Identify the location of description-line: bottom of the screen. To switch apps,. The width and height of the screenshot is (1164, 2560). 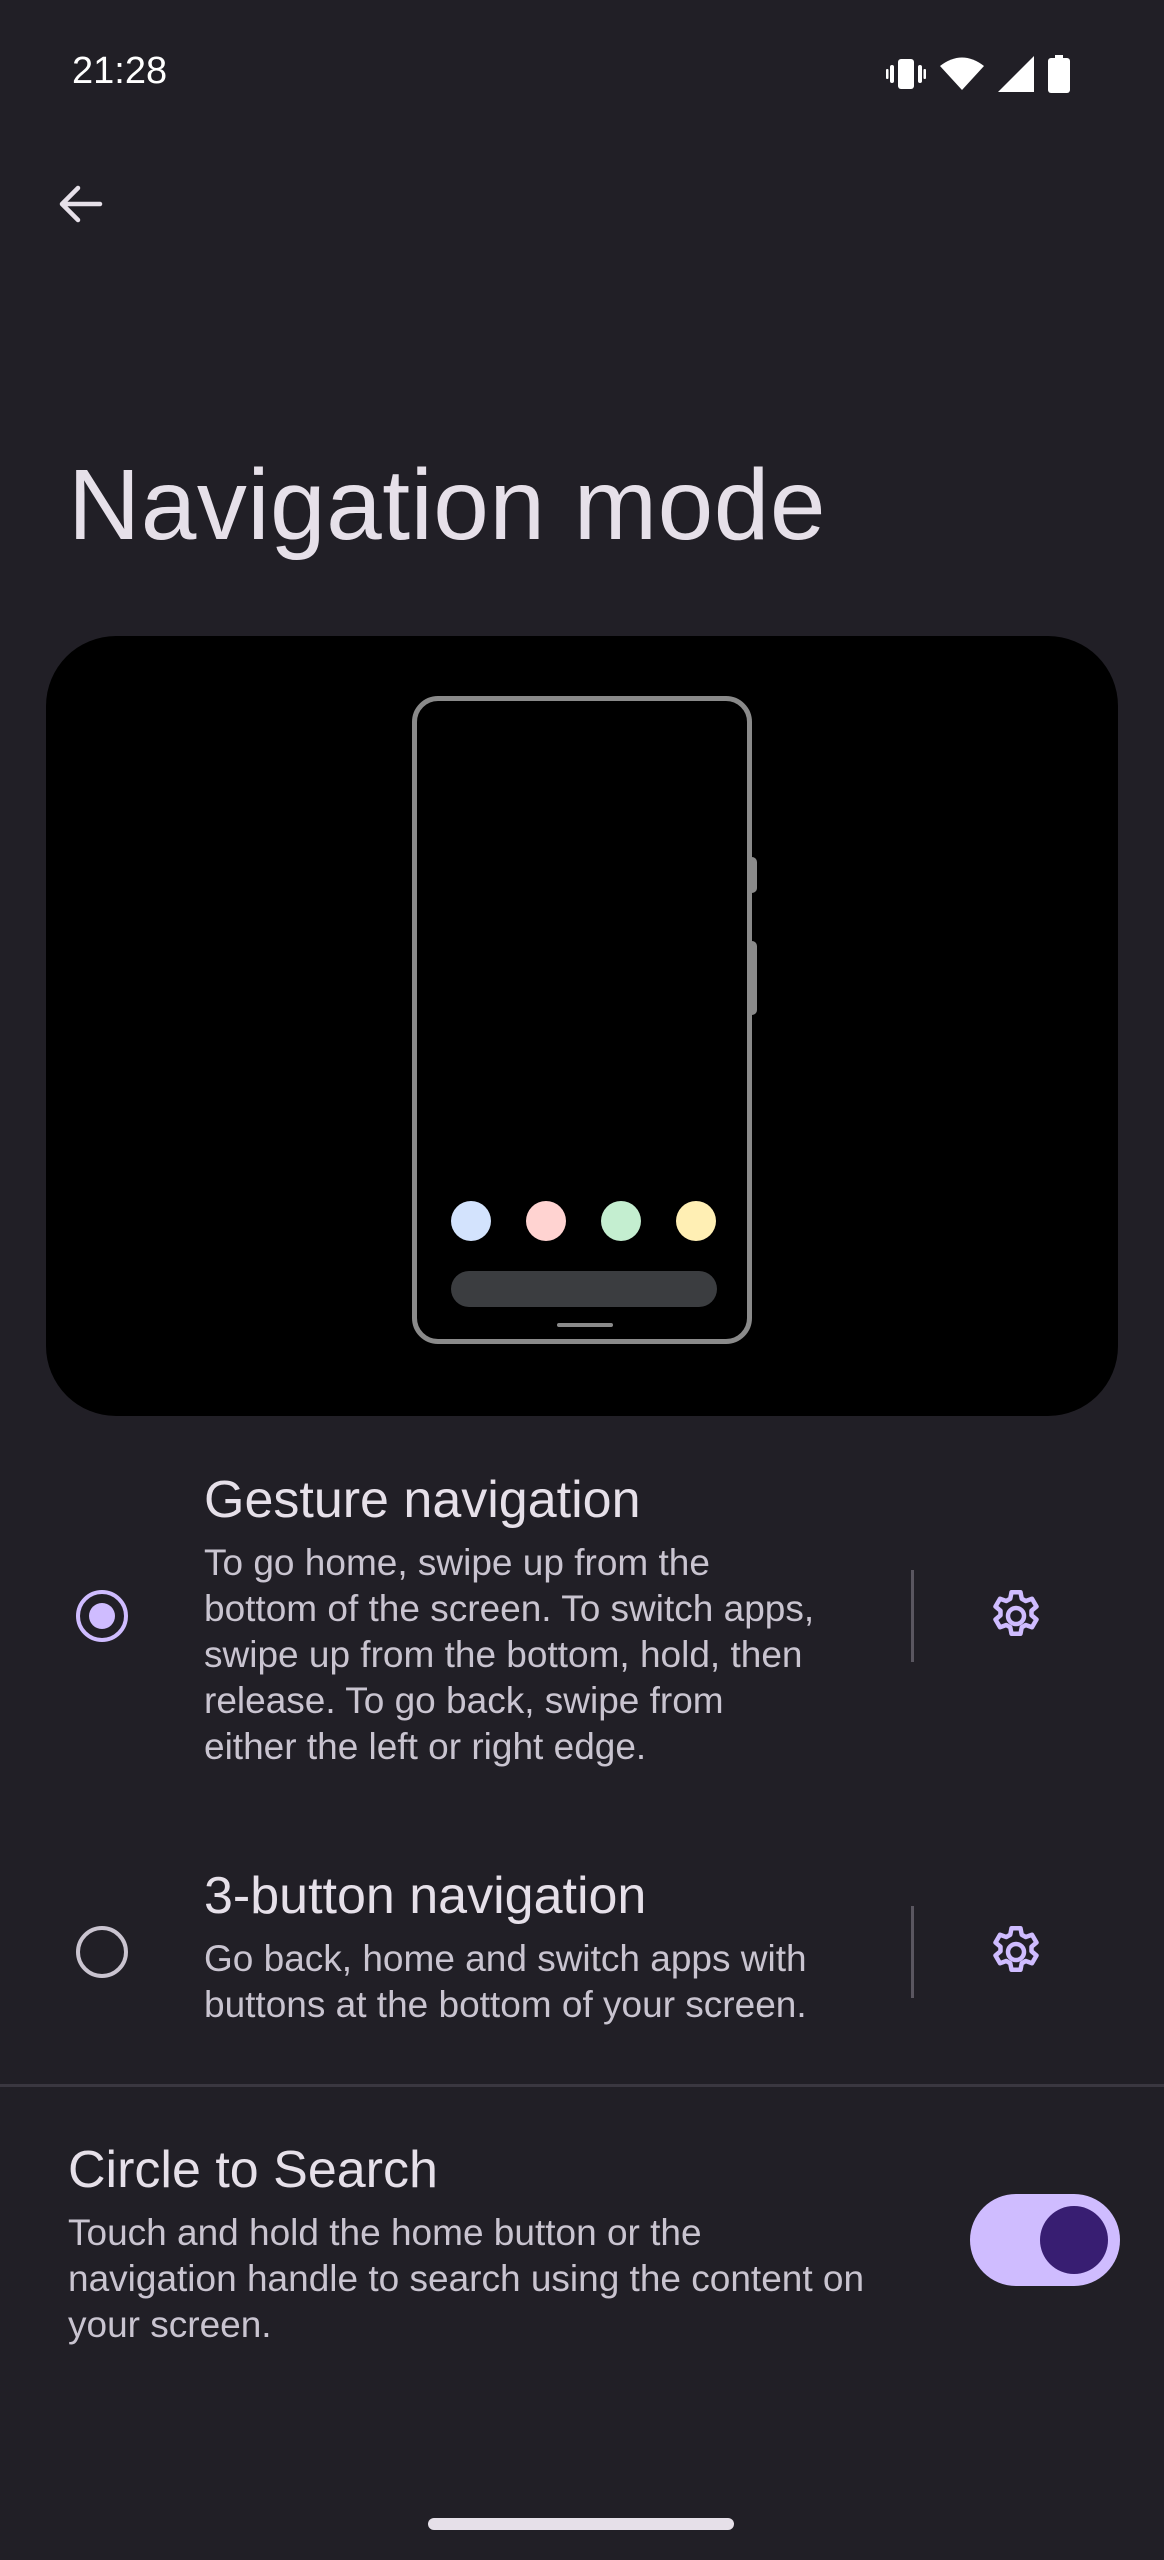
(509, 1608).